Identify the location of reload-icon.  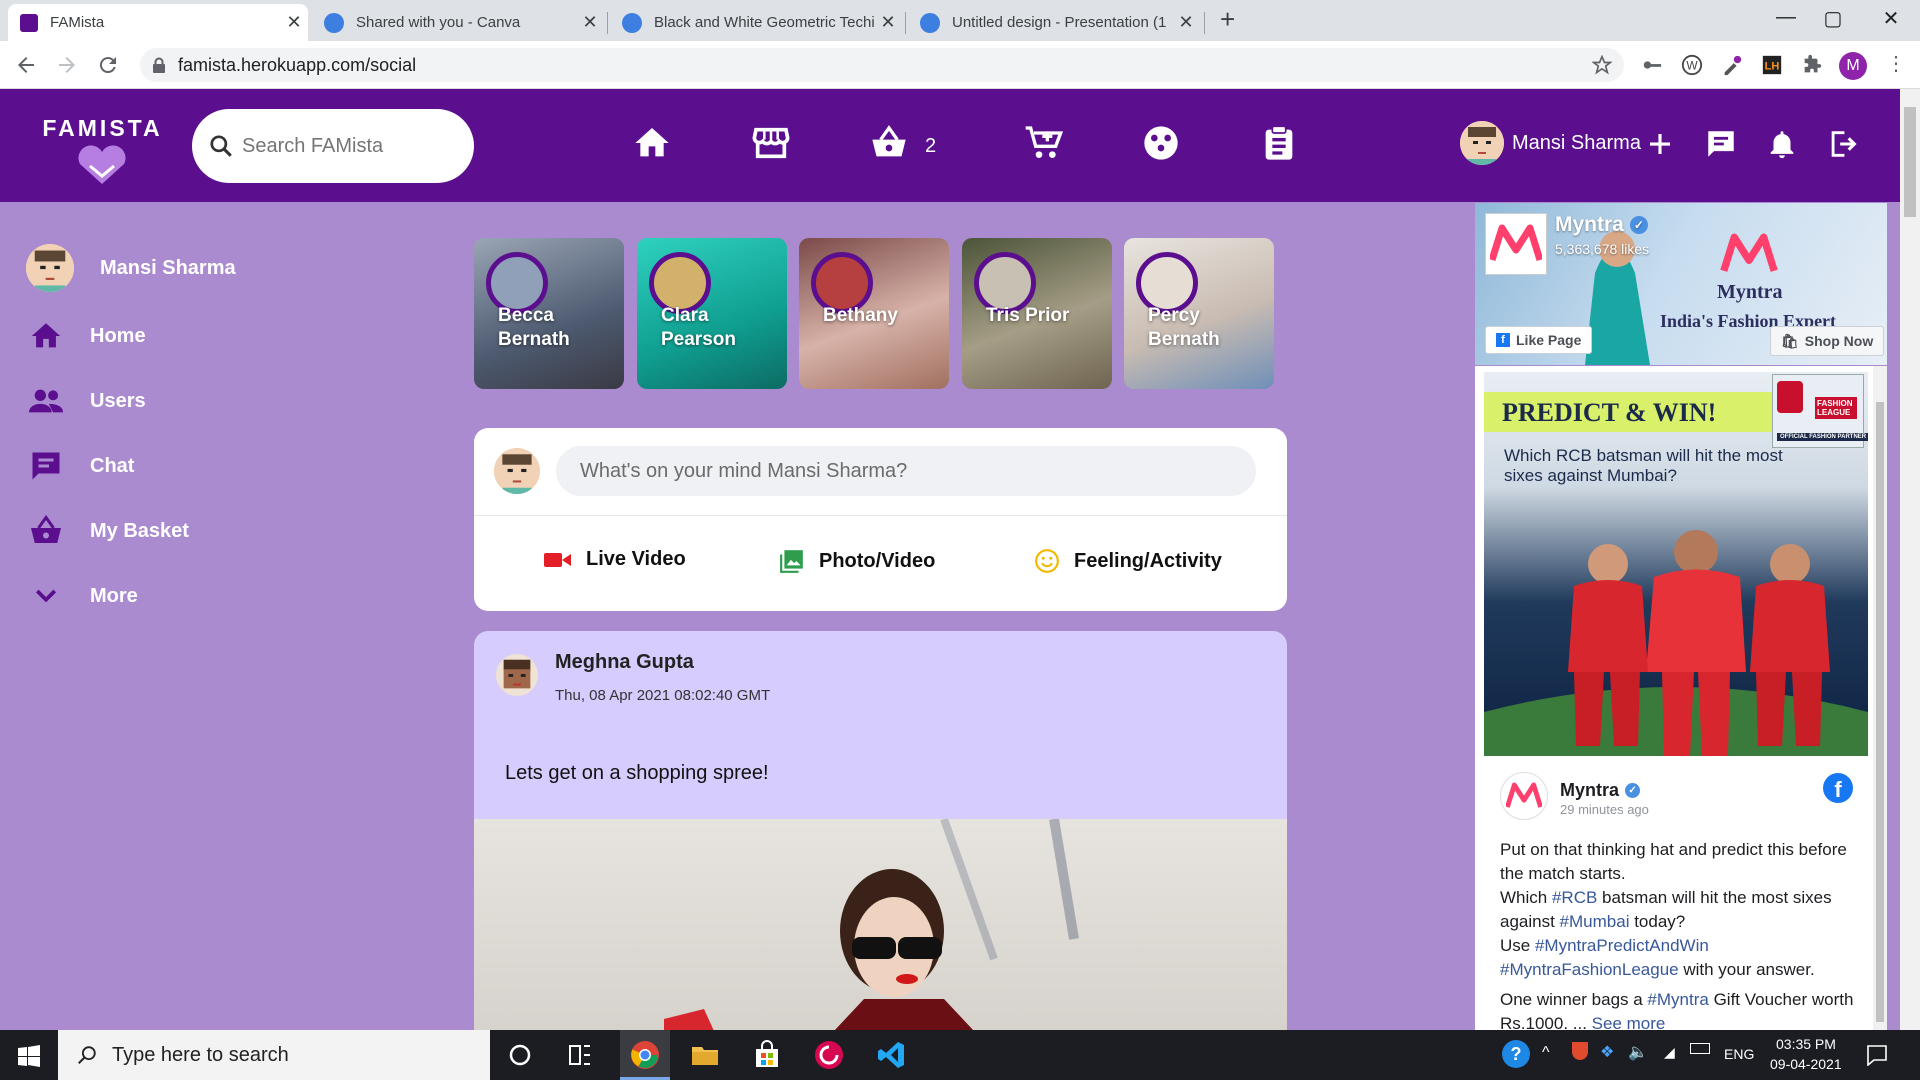
(108, 65).